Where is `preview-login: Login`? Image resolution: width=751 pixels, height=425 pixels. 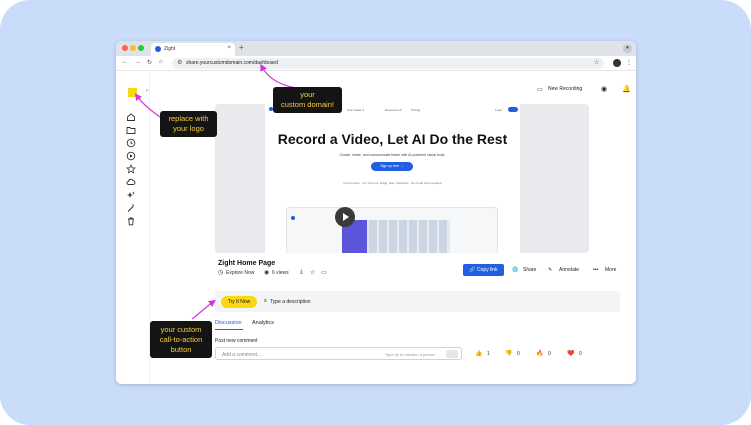
preview-login: Login is located at coordinates (499, 110).